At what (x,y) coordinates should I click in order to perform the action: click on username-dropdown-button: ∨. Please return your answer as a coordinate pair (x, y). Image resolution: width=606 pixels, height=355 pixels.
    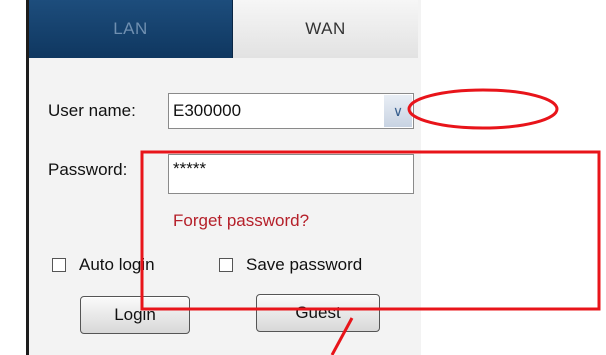
    Looking at the image, I should click on (398, 111).